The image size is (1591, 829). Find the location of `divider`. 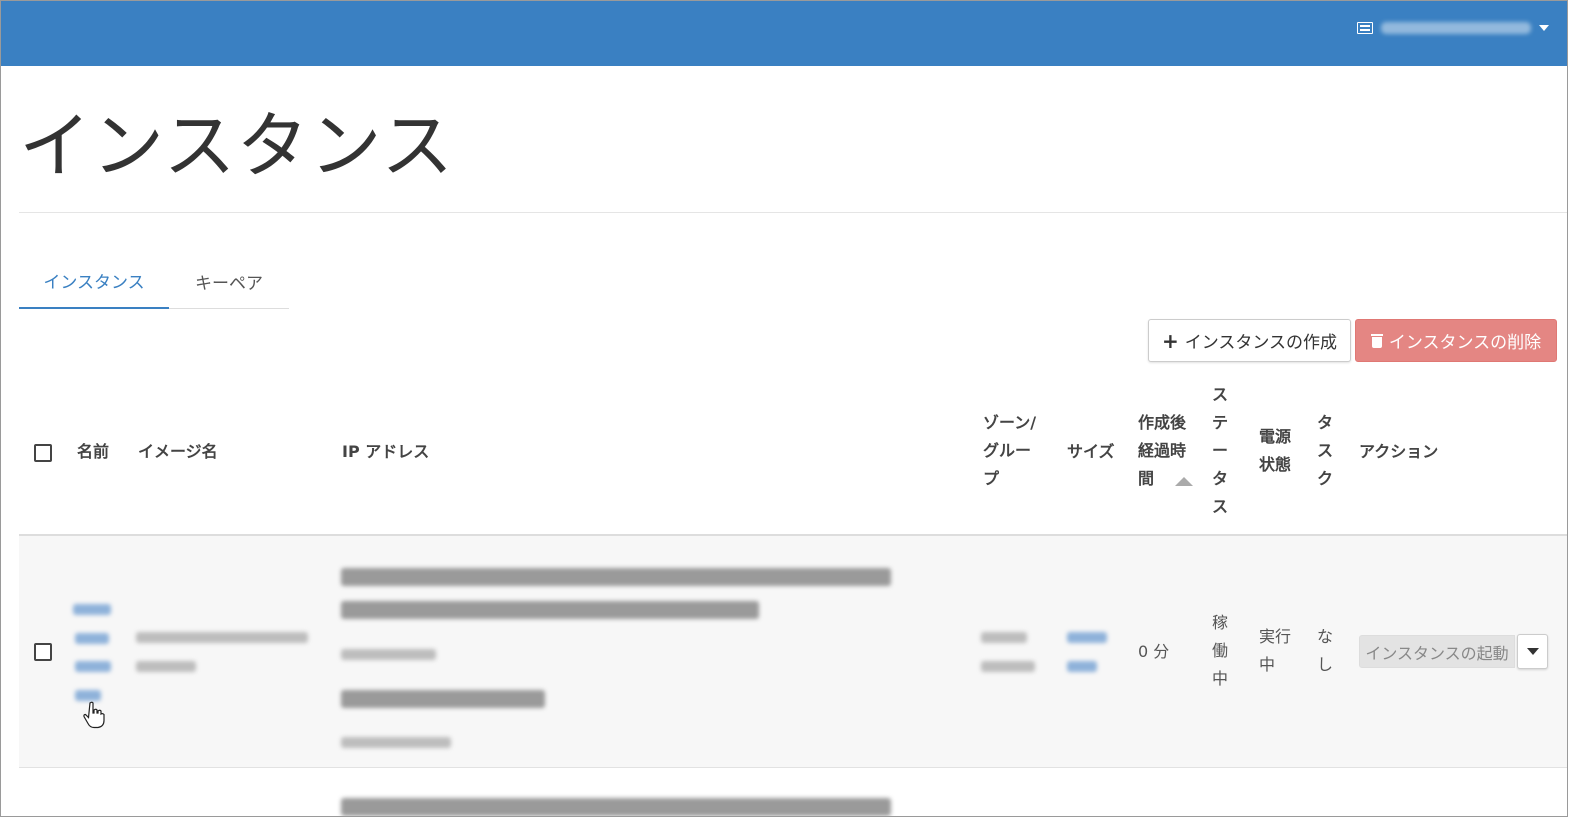

divider is located at coordinates (793, 212).